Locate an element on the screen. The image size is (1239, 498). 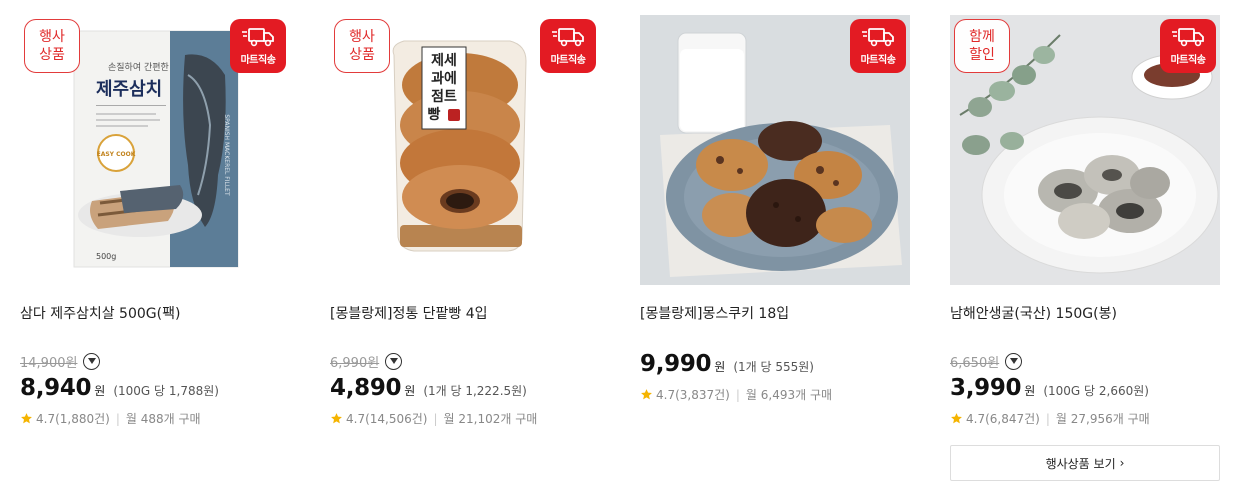
rating-text: 4.7(3,837건) is located at coordinates (693, 395).